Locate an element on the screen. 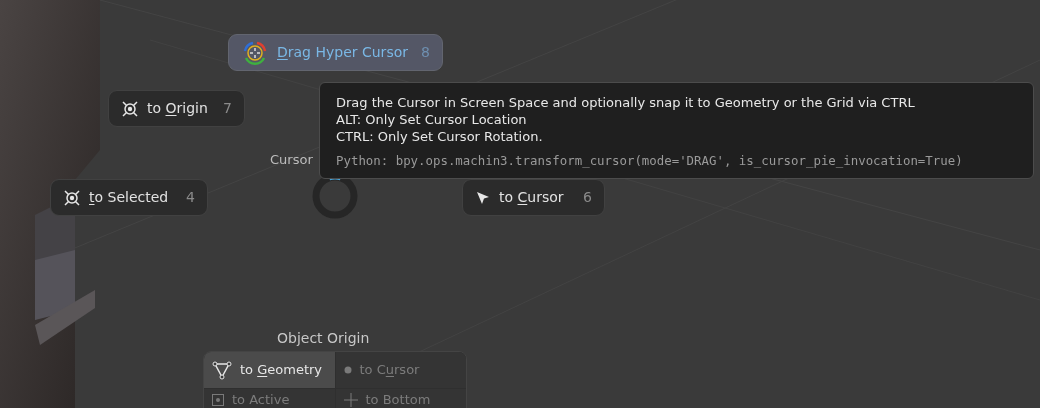 This screenshot has width=1040, height=408. hotkey-number: 4 is located at coordinates (190, 197).